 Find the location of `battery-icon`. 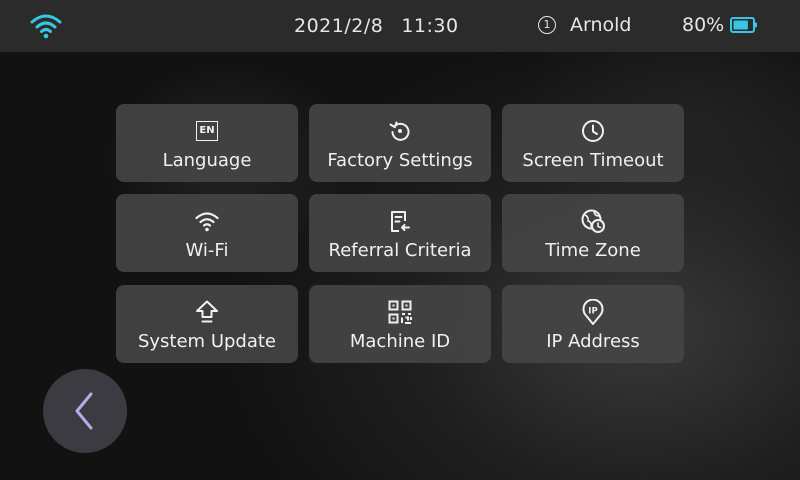

battery-icon is located at coordinates (744, 25).